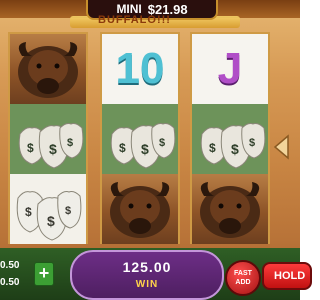  Describe the element at coordinates (10, 265) in the screenshot. I see `bet-value: 0.50` at that location.